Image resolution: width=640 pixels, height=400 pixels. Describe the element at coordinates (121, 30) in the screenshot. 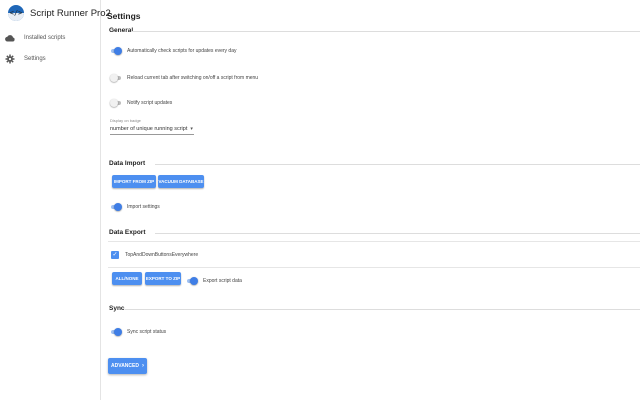

I see `section-title-general: General` at that location.